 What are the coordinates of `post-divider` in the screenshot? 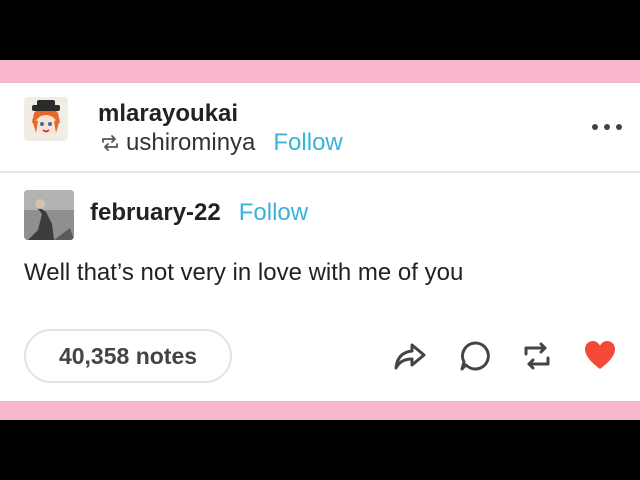 It's located at (320, 172).